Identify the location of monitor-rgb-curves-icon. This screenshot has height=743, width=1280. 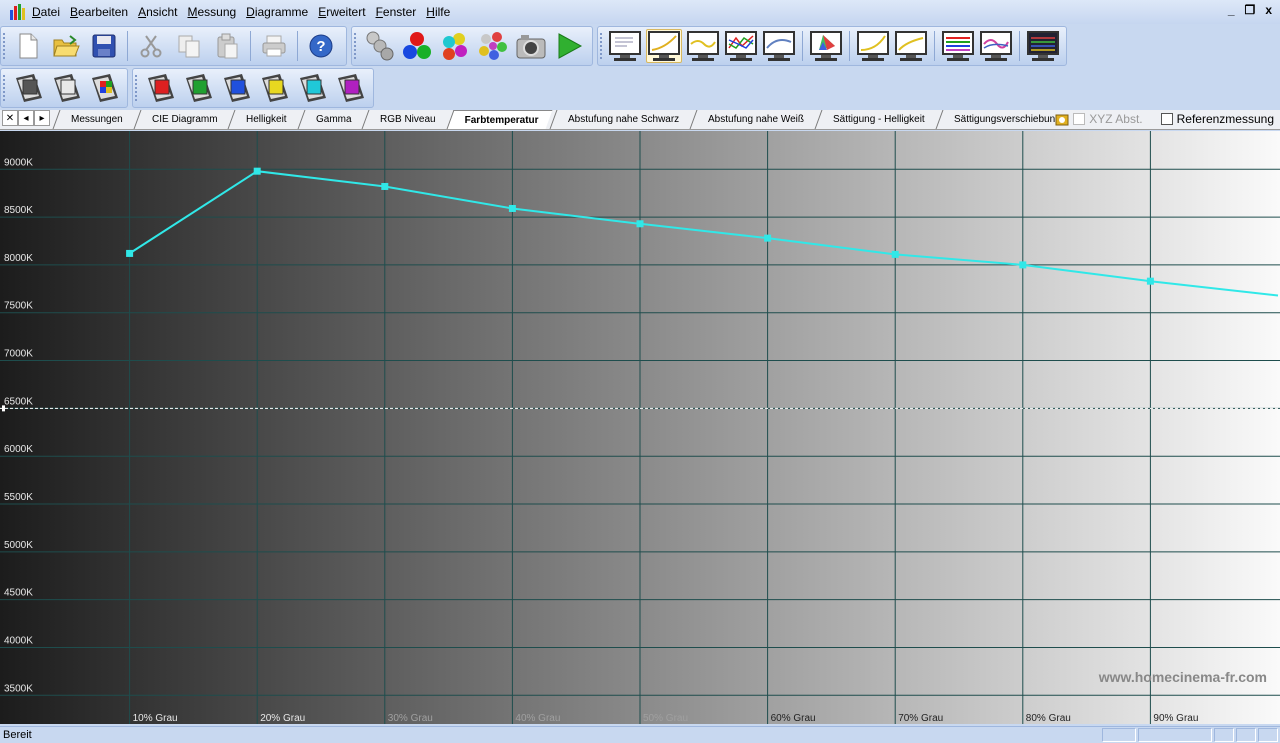
(741, 46).